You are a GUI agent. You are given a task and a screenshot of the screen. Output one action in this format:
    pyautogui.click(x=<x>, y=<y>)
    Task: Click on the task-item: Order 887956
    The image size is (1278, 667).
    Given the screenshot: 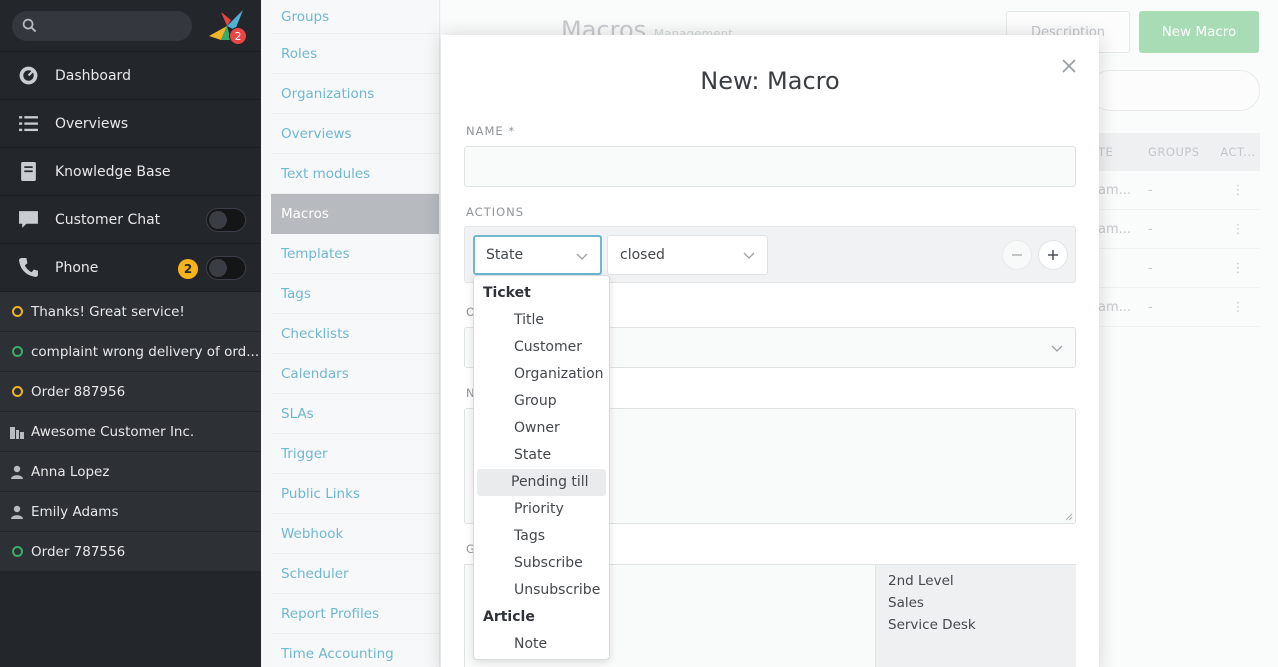 What is the action you would take?
    pyautogui.click(x=130, y=392)
    